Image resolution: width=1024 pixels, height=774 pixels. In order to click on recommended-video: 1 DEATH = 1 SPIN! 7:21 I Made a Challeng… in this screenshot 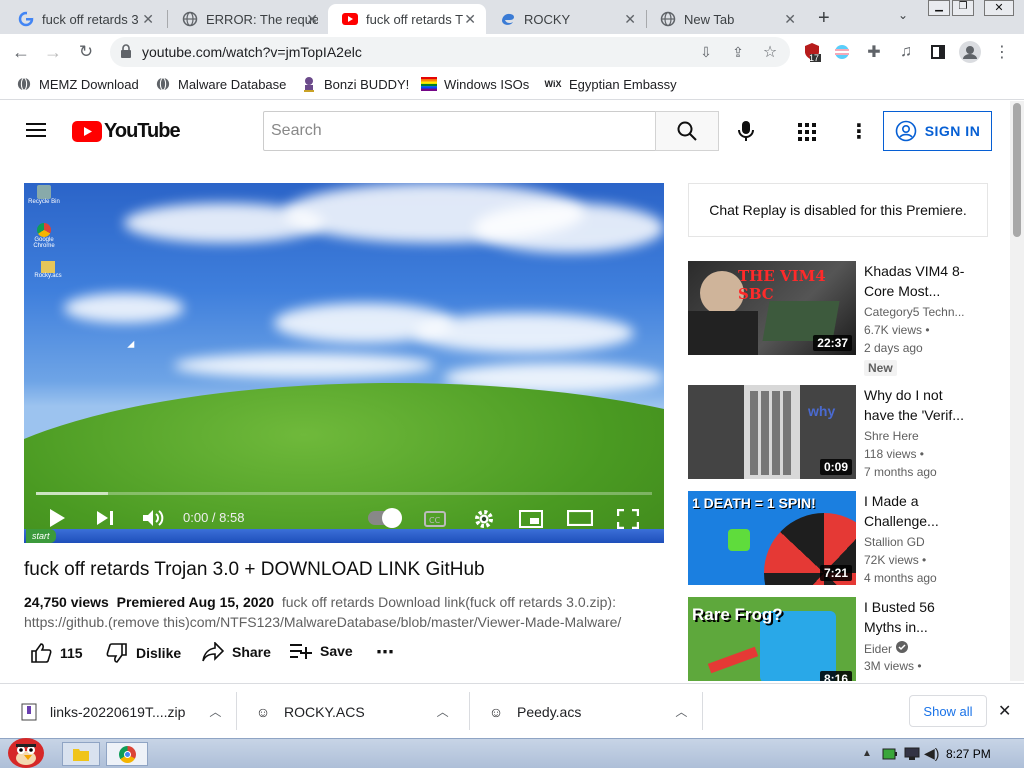, I will do `click(838, 538)`.